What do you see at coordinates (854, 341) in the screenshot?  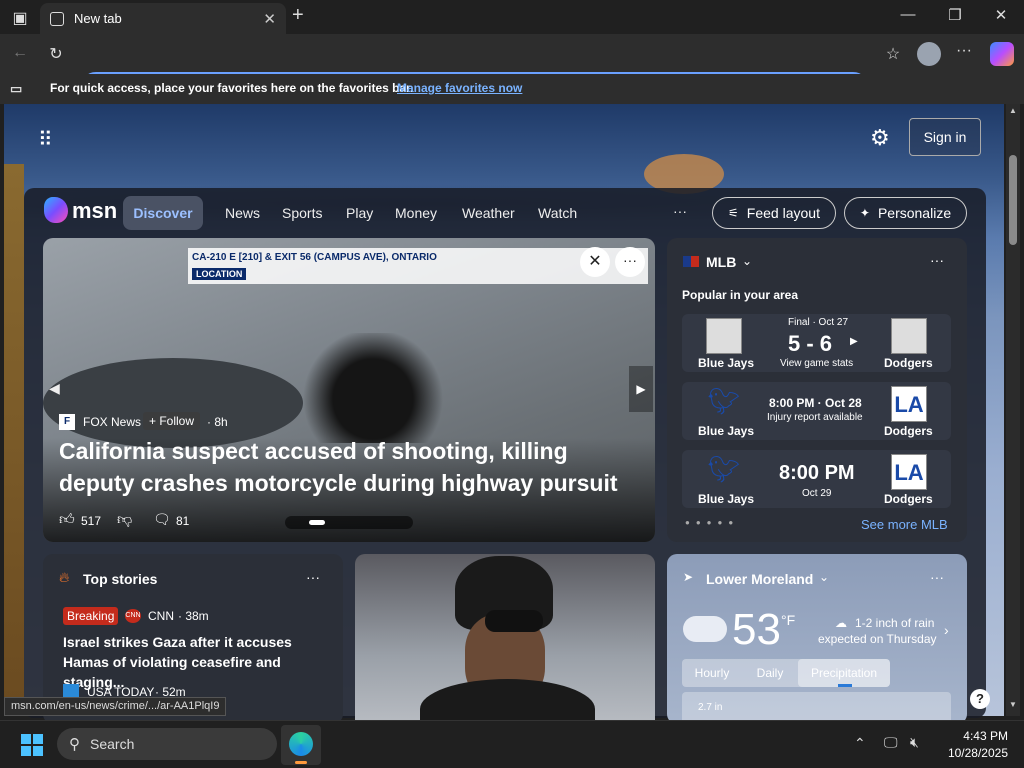 I see `game-1-arrow-icon: ▶` at bounding box center [854, 341].